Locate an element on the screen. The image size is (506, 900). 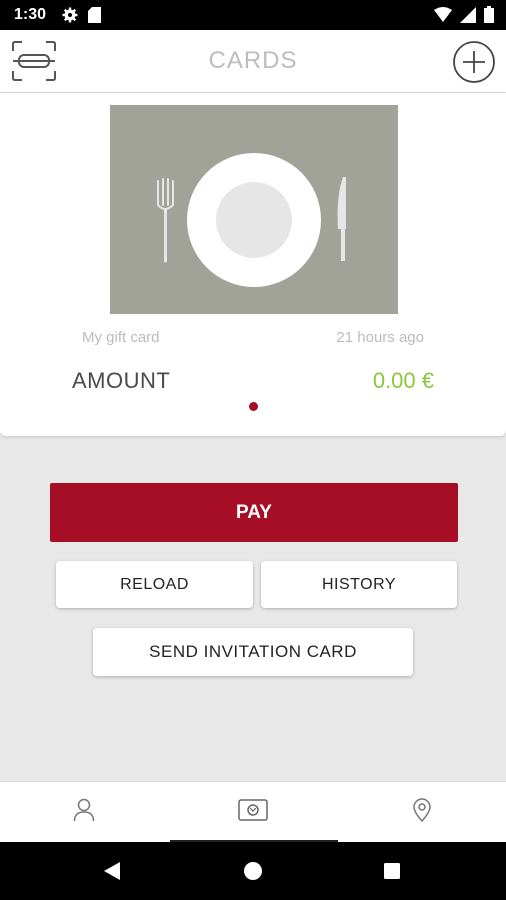
page-indicator-dot is located at coordinates (253, 406).